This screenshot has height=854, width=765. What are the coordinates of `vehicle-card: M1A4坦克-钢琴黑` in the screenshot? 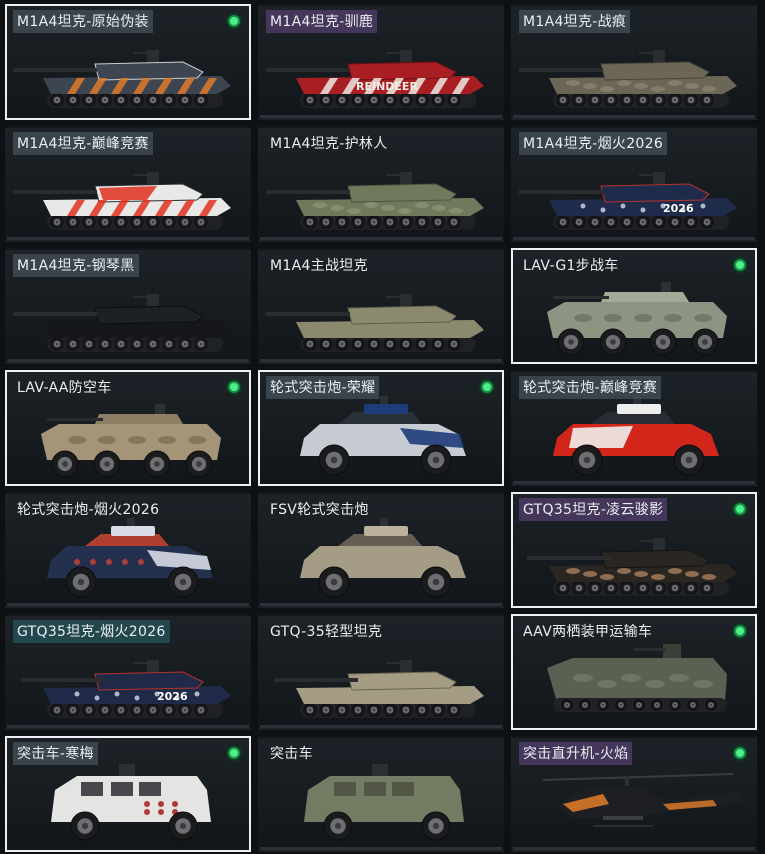 It's located at (128, 306).